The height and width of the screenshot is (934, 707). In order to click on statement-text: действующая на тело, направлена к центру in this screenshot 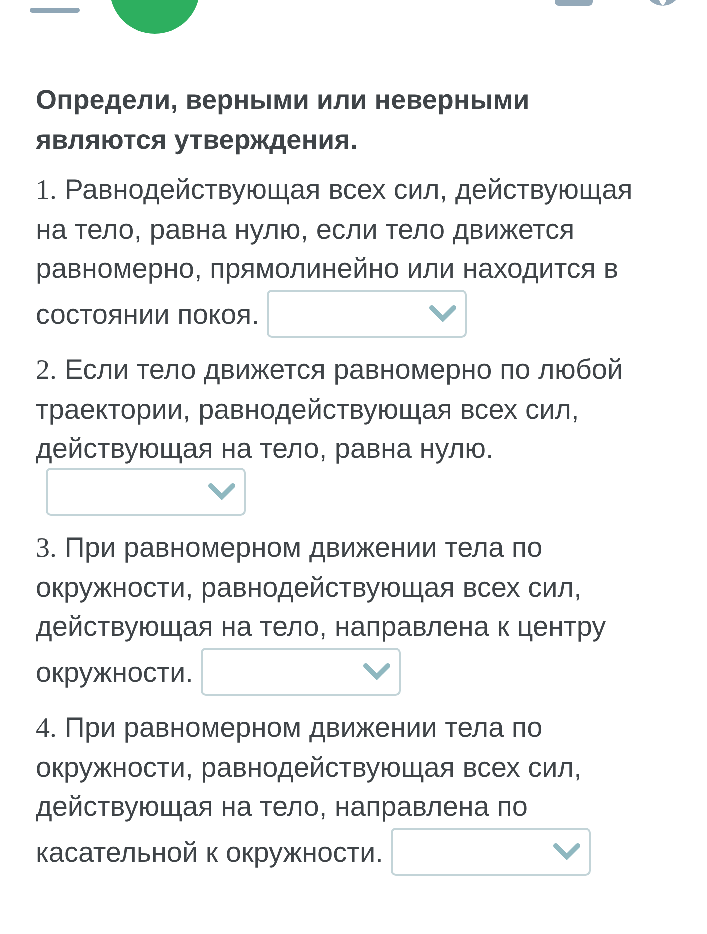, I will do `click(322, 627)`.